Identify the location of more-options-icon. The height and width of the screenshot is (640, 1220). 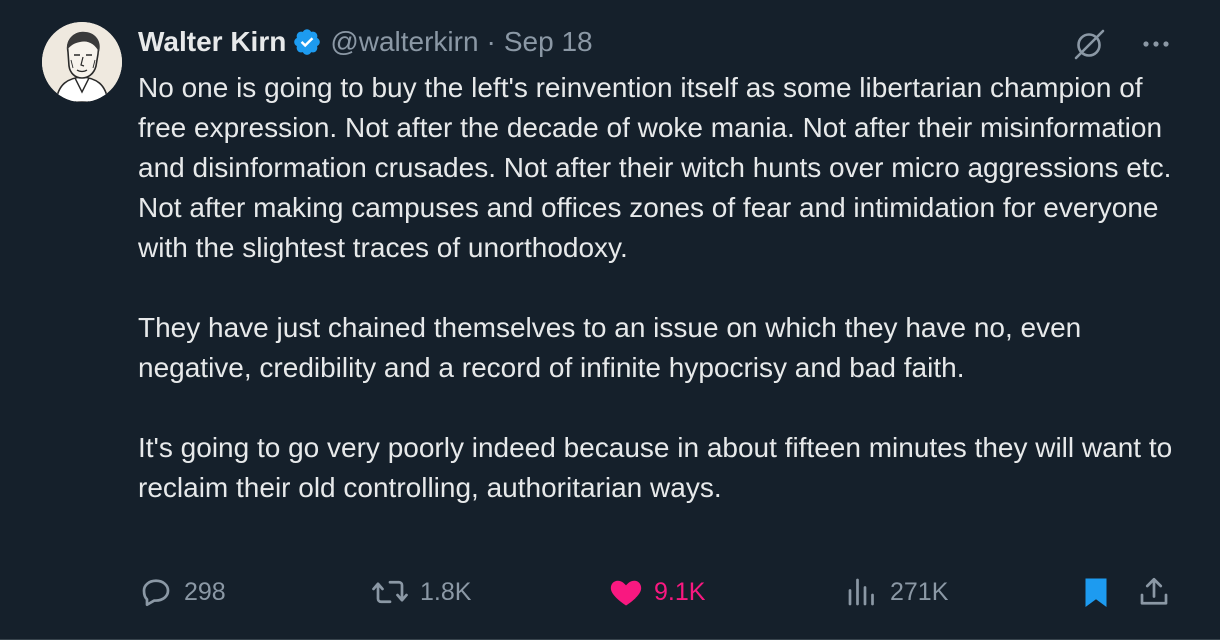
(1156, 44).